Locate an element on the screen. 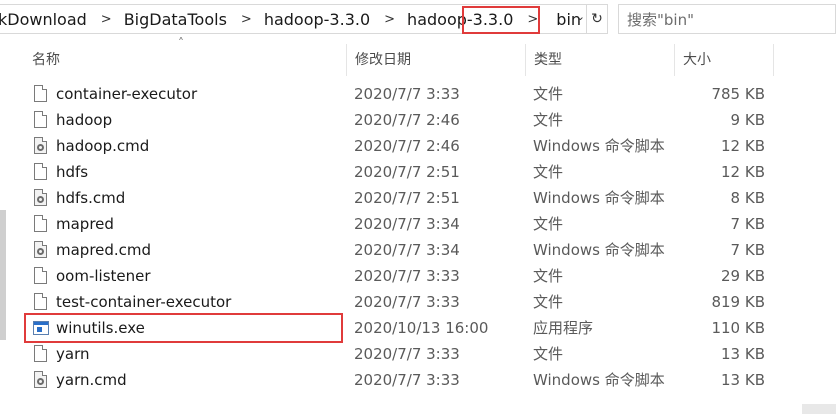  column-header-type: 类型 is located at coordinates (600, 59).